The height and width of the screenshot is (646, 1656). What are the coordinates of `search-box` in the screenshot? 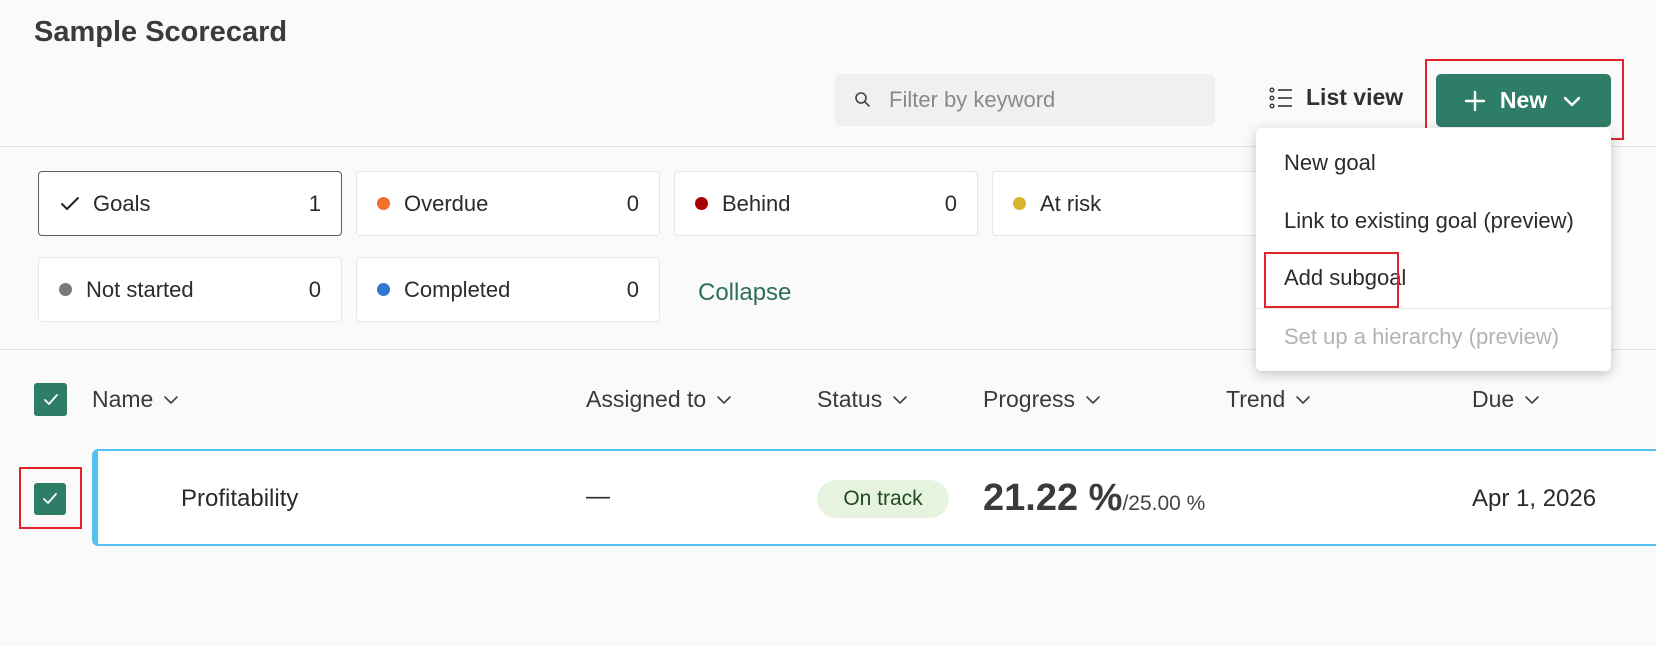 It's located at (1025, 100).